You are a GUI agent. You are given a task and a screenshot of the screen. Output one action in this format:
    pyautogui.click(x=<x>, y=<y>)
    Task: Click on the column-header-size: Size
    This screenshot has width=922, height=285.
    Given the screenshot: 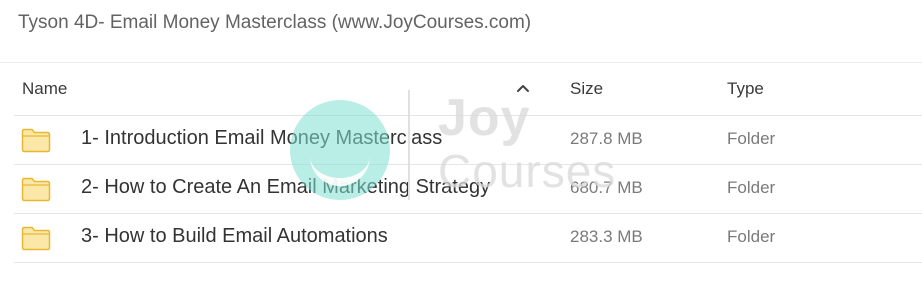 What is the action you would take?
    pyautogui.click(x=586, y=89)
    